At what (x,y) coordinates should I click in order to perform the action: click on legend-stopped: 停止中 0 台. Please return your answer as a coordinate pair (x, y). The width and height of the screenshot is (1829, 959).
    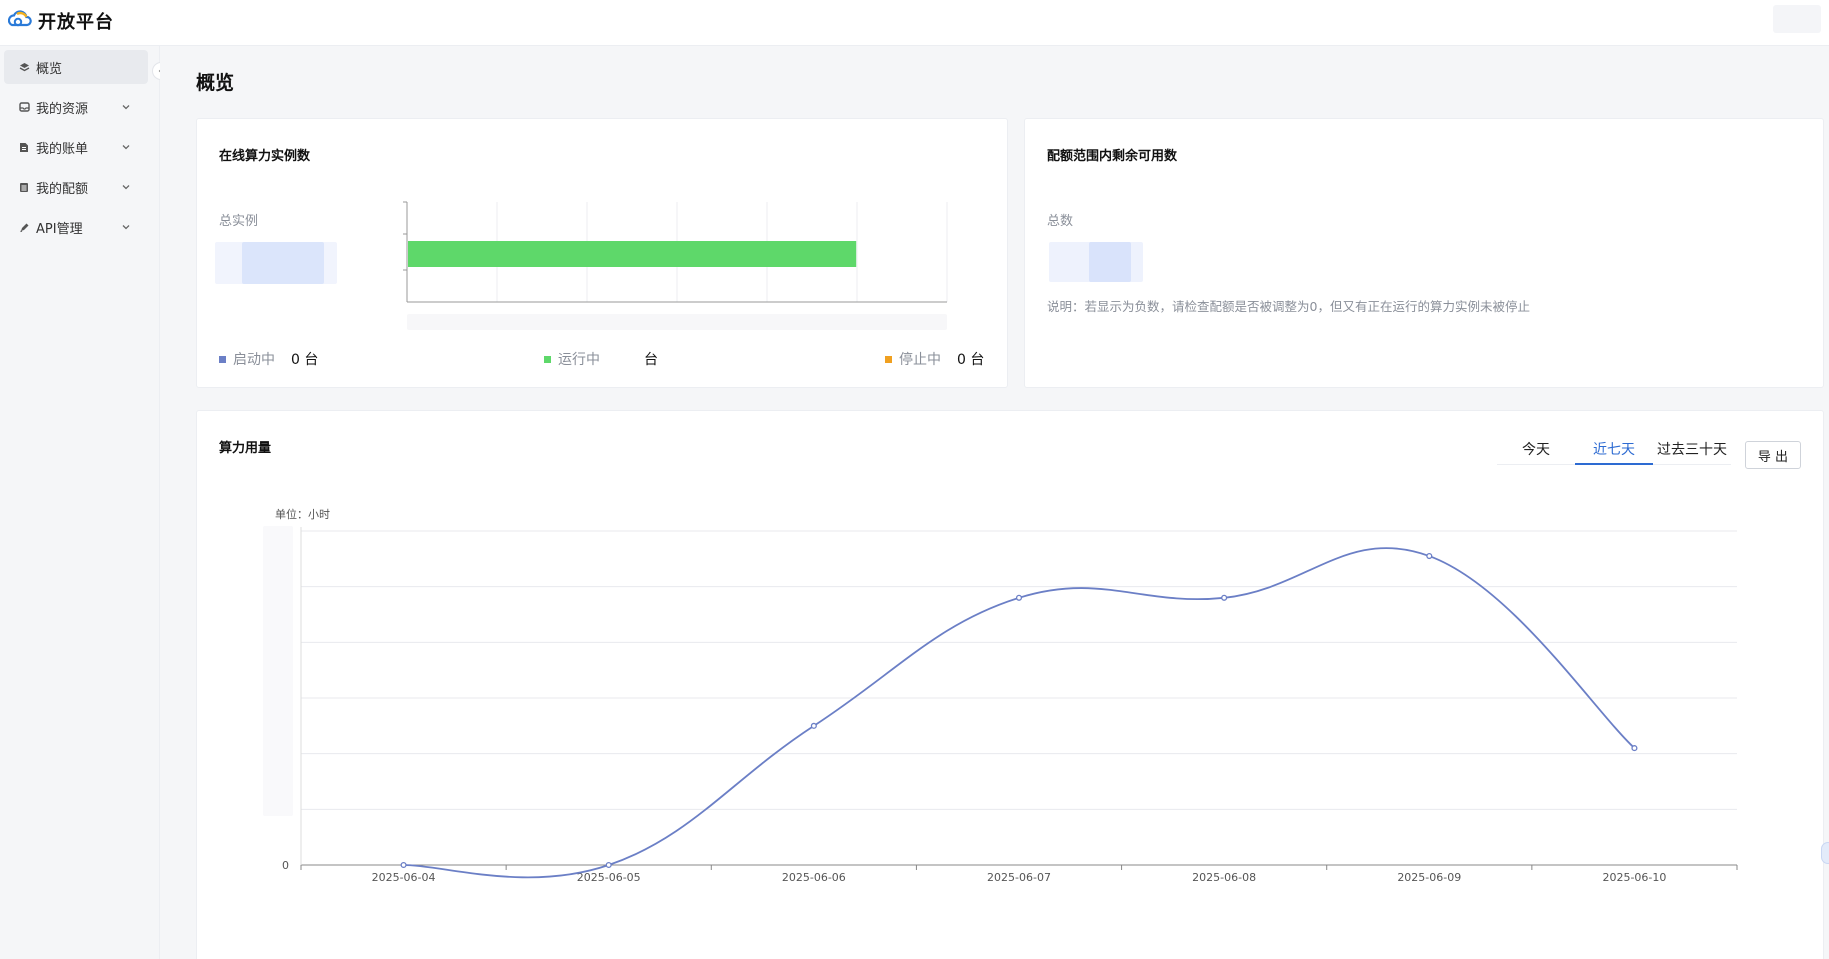
    Looking at the image, I should click on (934, 359).